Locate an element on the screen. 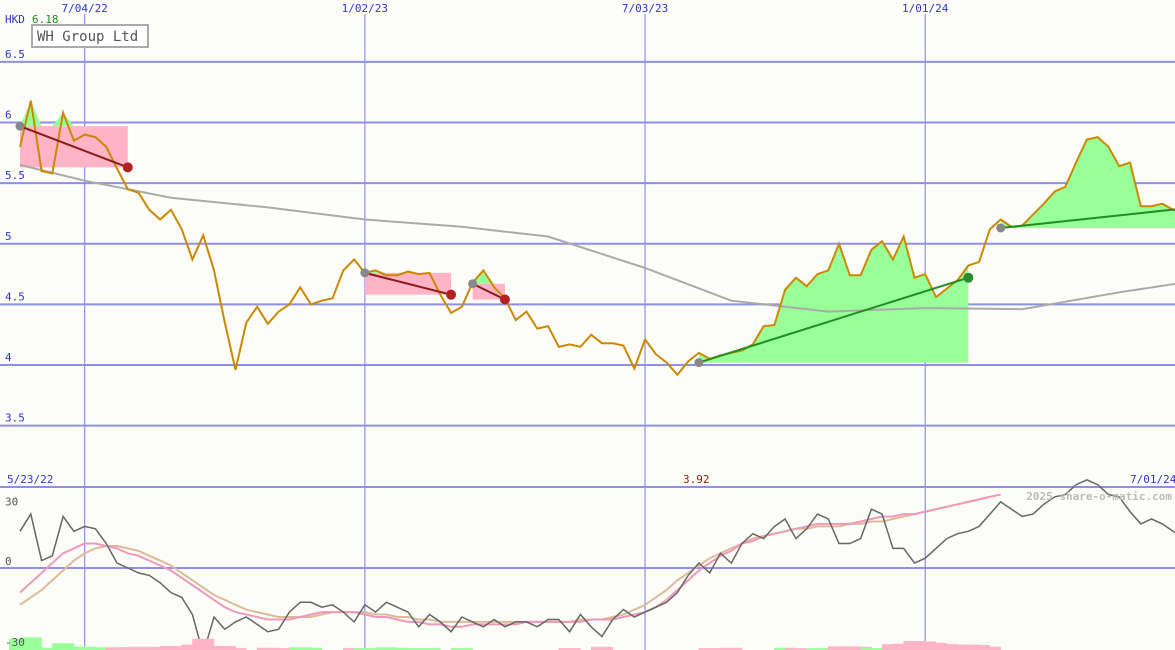  osc-tick-label: -30 is located at coordinates (15, 642).